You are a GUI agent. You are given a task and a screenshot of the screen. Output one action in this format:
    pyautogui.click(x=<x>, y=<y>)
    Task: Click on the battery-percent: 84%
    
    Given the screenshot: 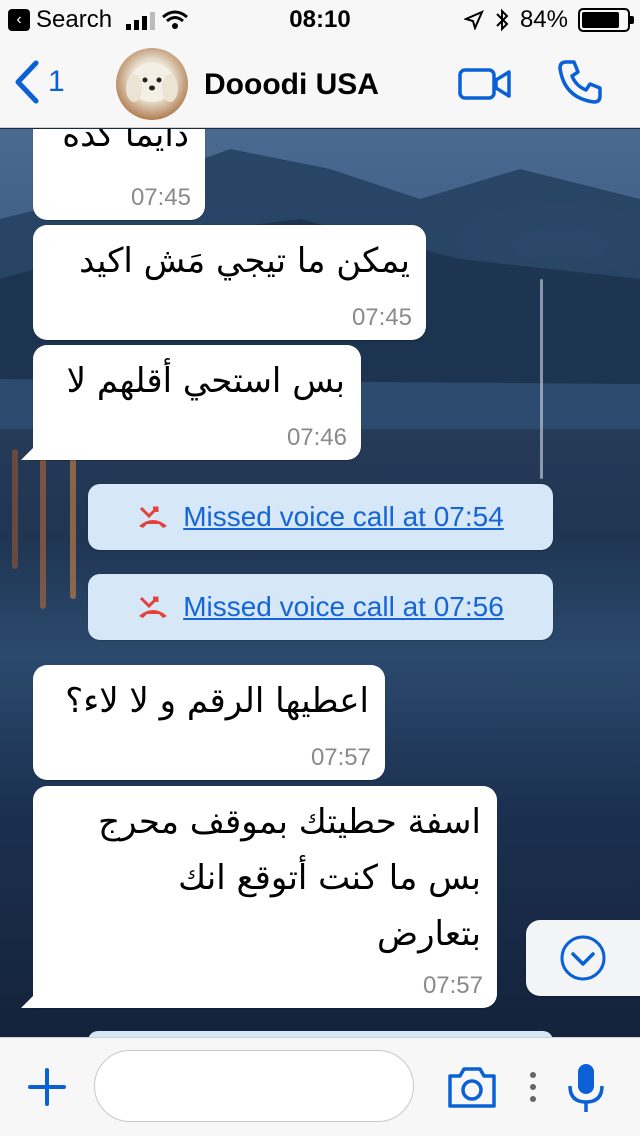 What is the action you would take?
    pyautogui.click(x=543, y=19)
    